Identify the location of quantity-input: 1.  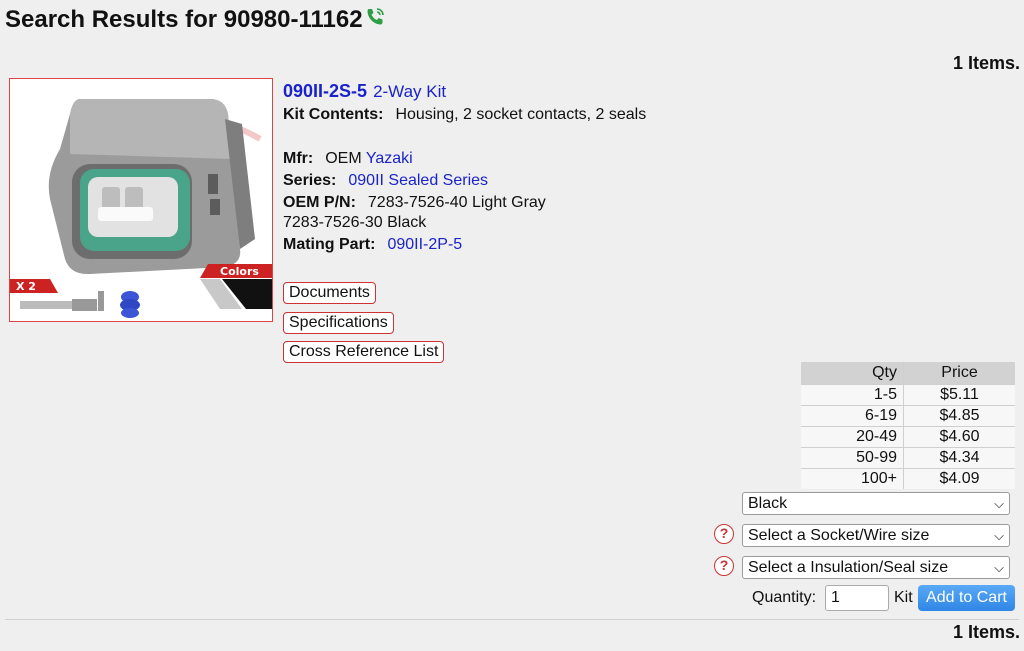
(857, 598).